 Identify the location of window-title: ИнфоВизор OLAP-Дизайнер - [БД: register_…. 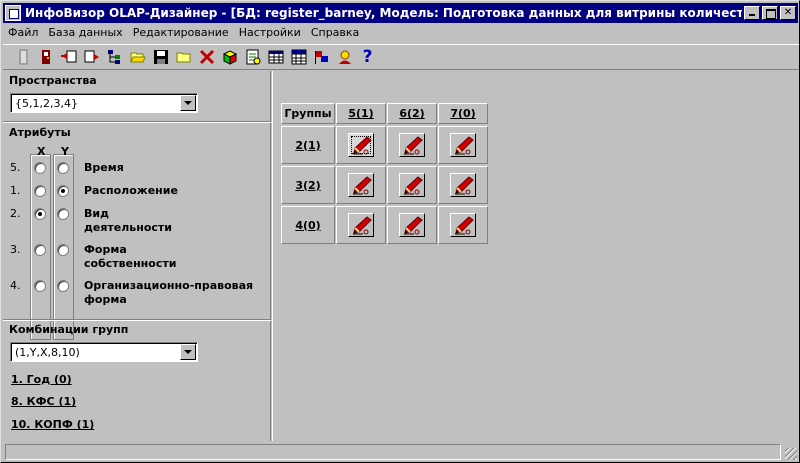
(383, 13).